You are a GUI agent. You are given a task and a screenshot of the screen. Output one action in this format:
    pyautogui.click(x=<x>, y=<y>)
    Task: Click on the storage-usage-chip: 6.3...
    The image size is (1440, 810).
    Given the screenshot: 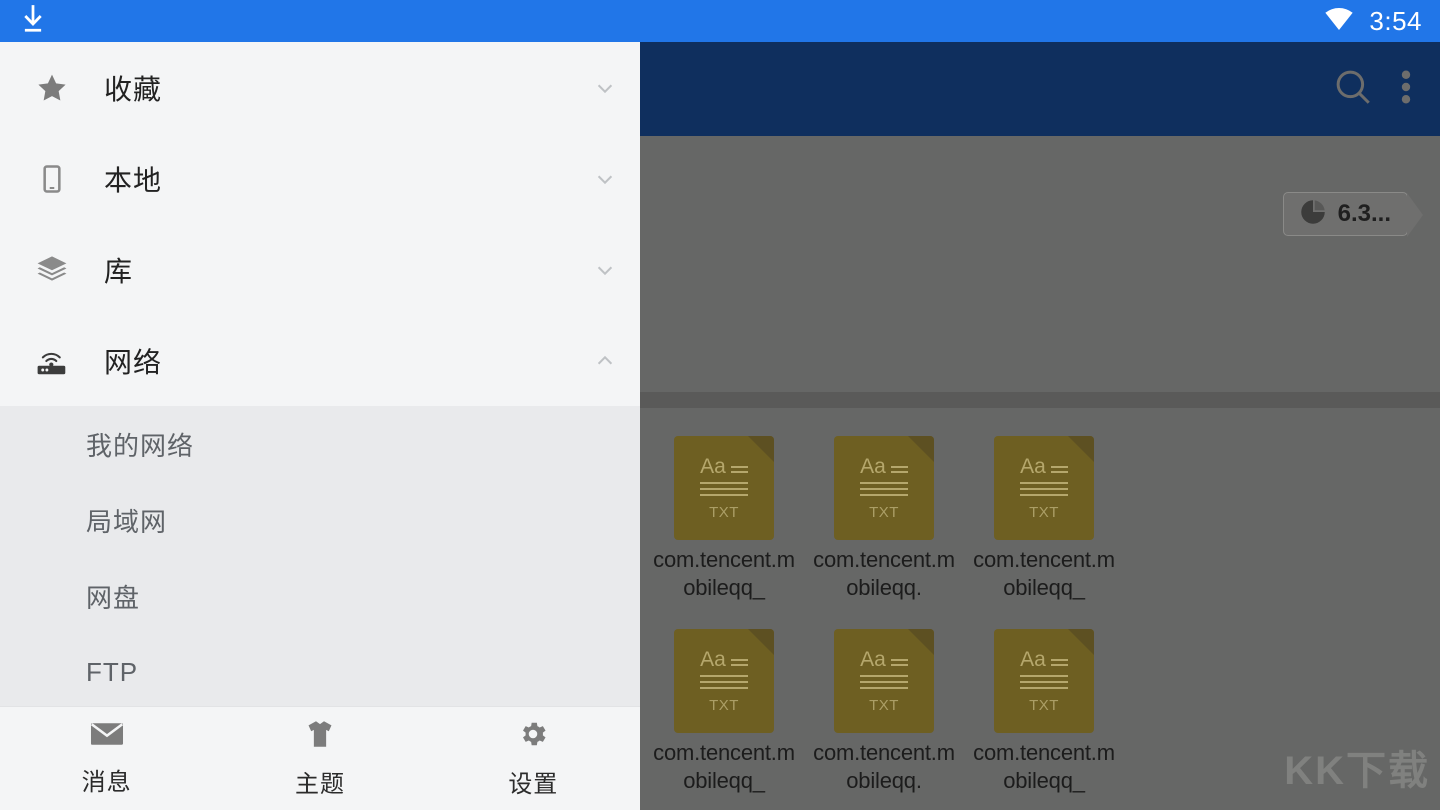 What is the action you would take?
    pyautogui.click(x=1353, y=214)
    